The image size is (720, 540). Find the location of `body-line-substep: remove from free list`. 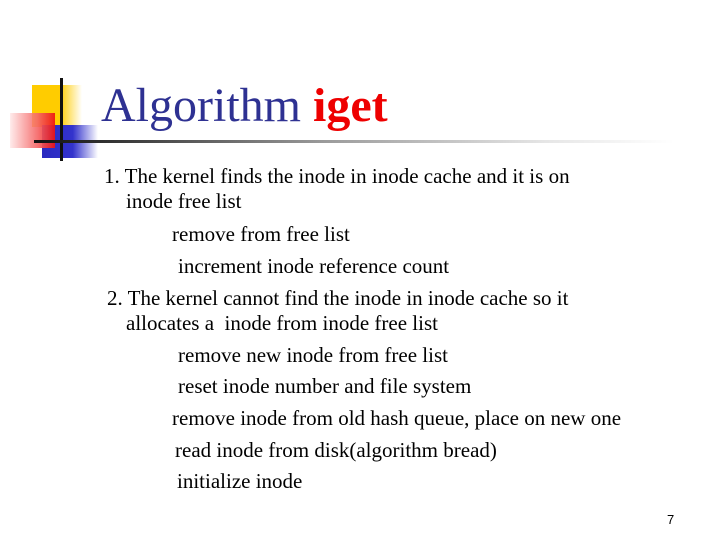

body-line-substep: remove from free list is located at coordinates (261, 234).